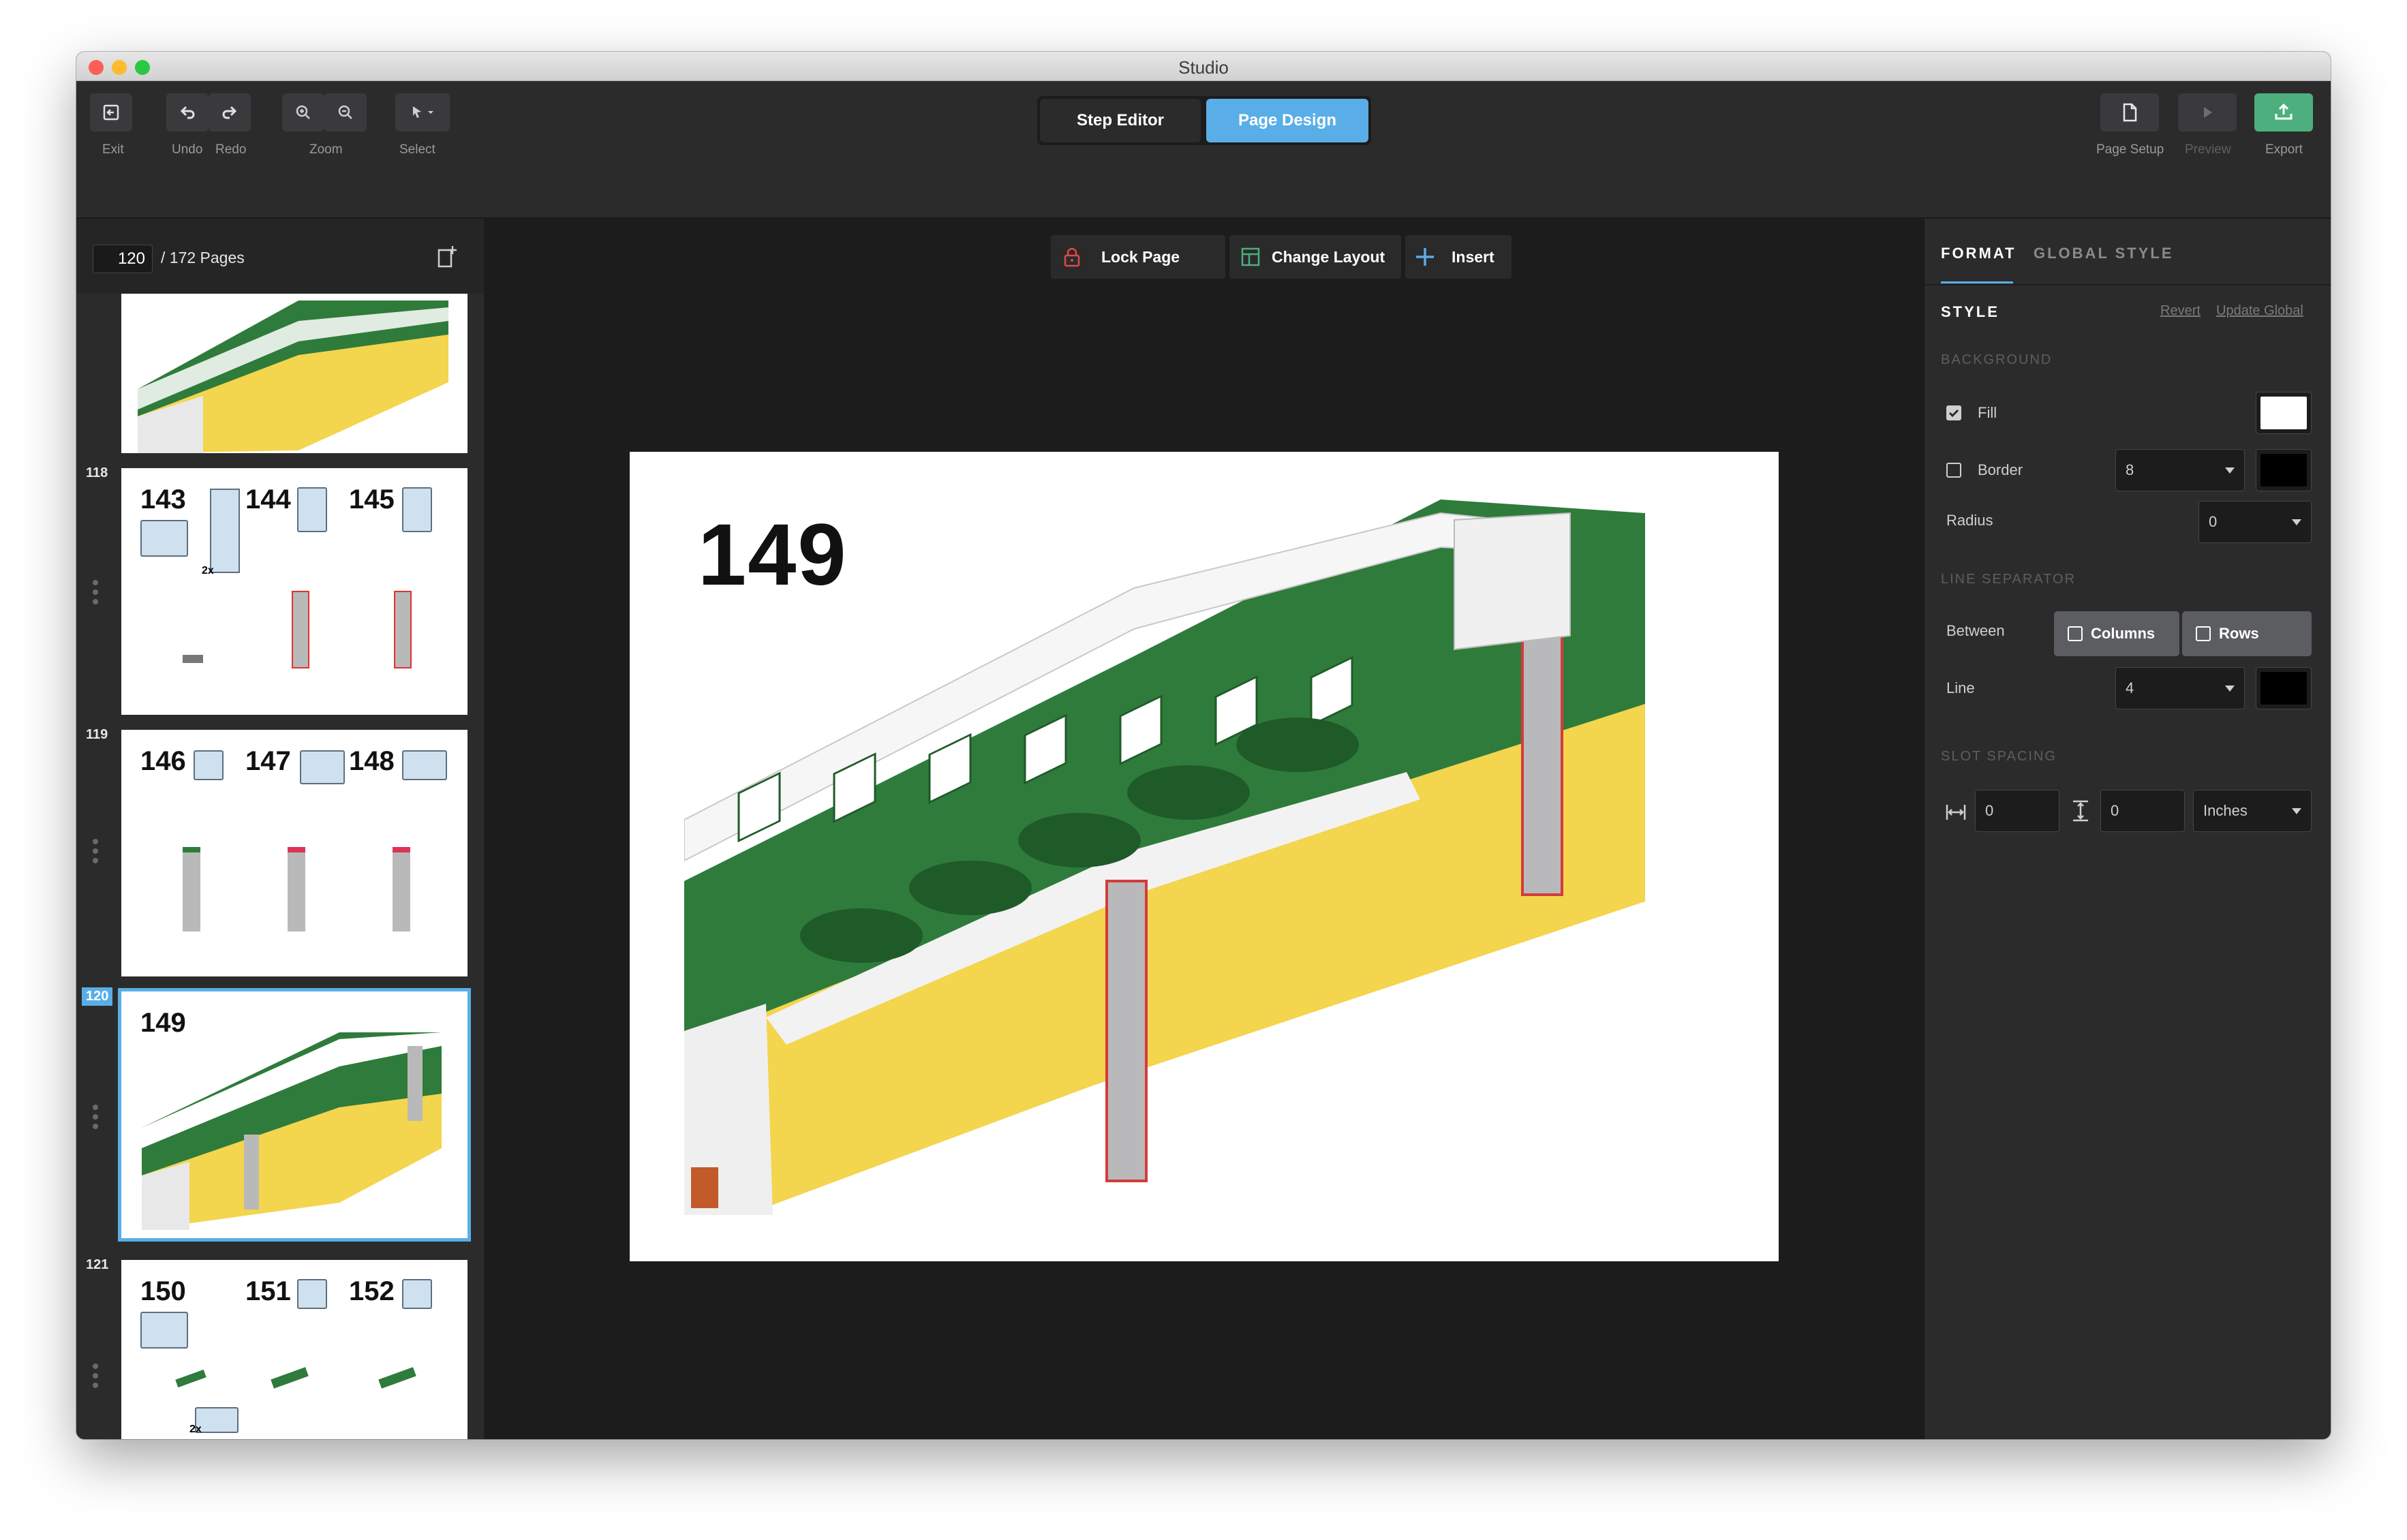 The image size is (2407, 1540). What do you see at coordinates (97, 1264) in the screenshot?
I see `page-number-121: 121` at bounding box center [97, 1264].